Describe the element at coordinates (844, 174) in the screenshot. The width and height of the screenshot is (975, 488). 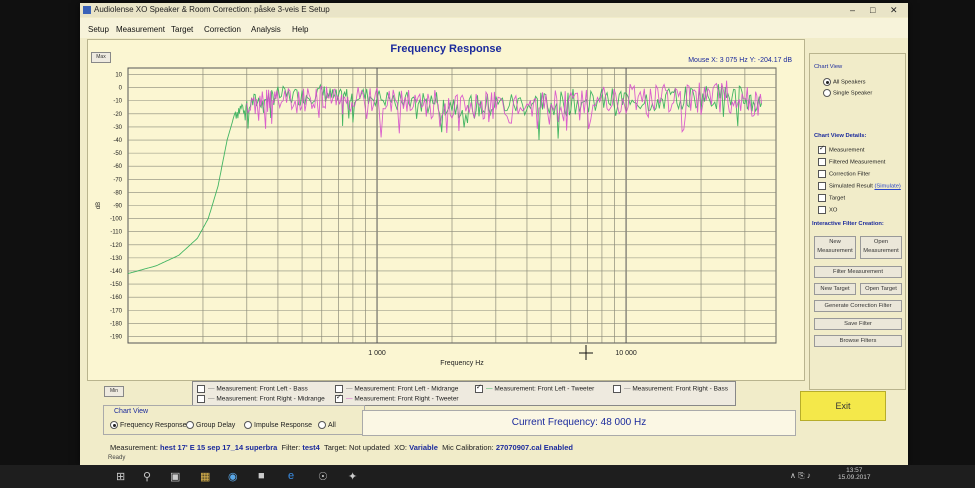
I see `check-correction-filter: Correction Filter` at that location.